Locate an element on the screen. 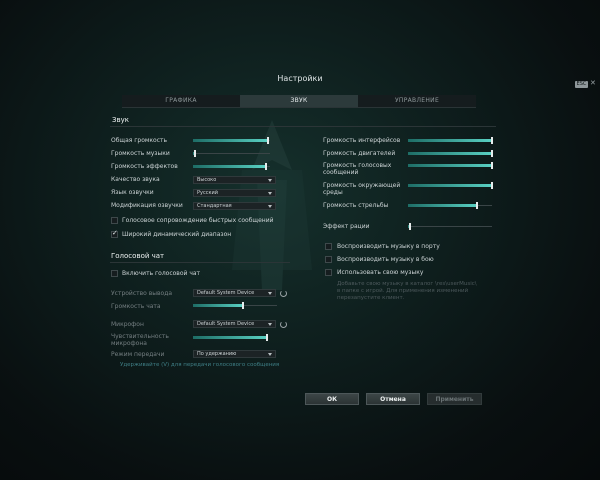 This screenshot has width=600, height=480. gunfire-volume-slider is located at coordinates (450, 205).